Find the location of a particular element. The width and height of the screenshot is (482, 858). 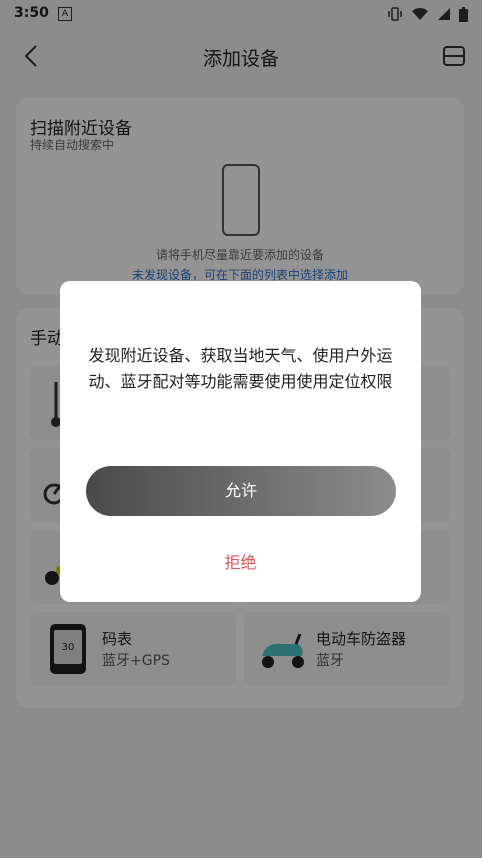

allow-button: 允许 is located at coordinates (241, 491).